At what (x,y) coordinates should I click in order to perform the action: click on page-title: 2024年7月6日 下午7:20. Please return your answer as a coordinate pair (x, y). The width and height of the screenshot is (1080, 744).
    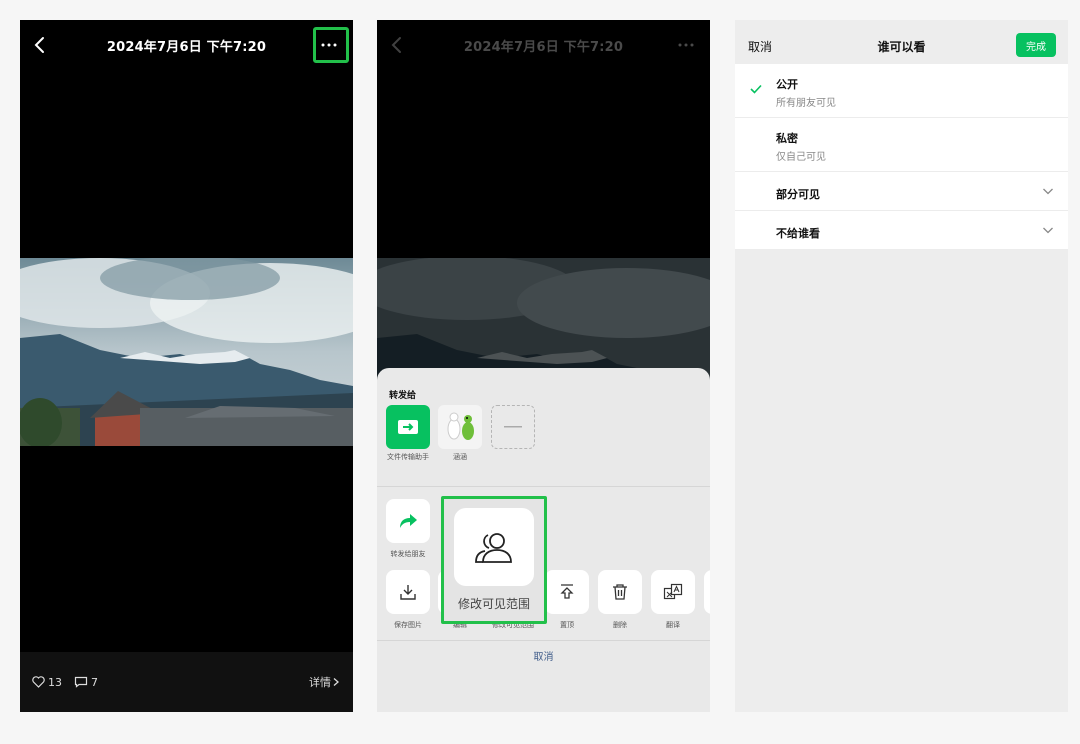
    Looking at the image, I should click on (186, 47).